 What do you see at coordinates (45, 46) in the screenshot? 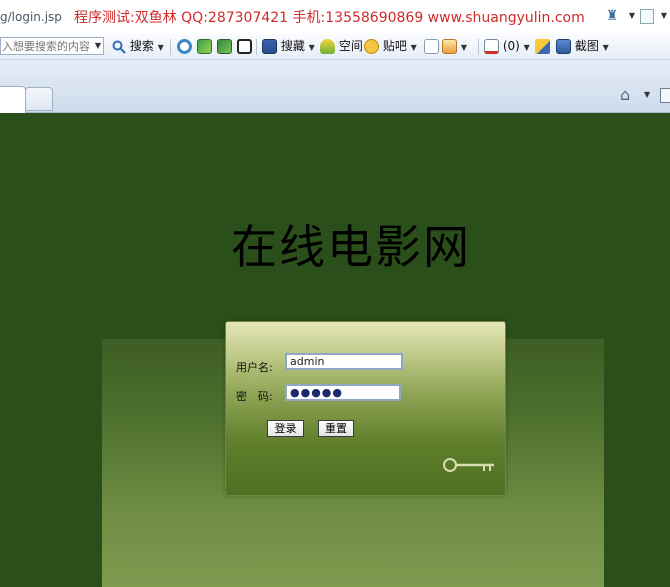
I see `search-input` at bounding box center [45, 46].